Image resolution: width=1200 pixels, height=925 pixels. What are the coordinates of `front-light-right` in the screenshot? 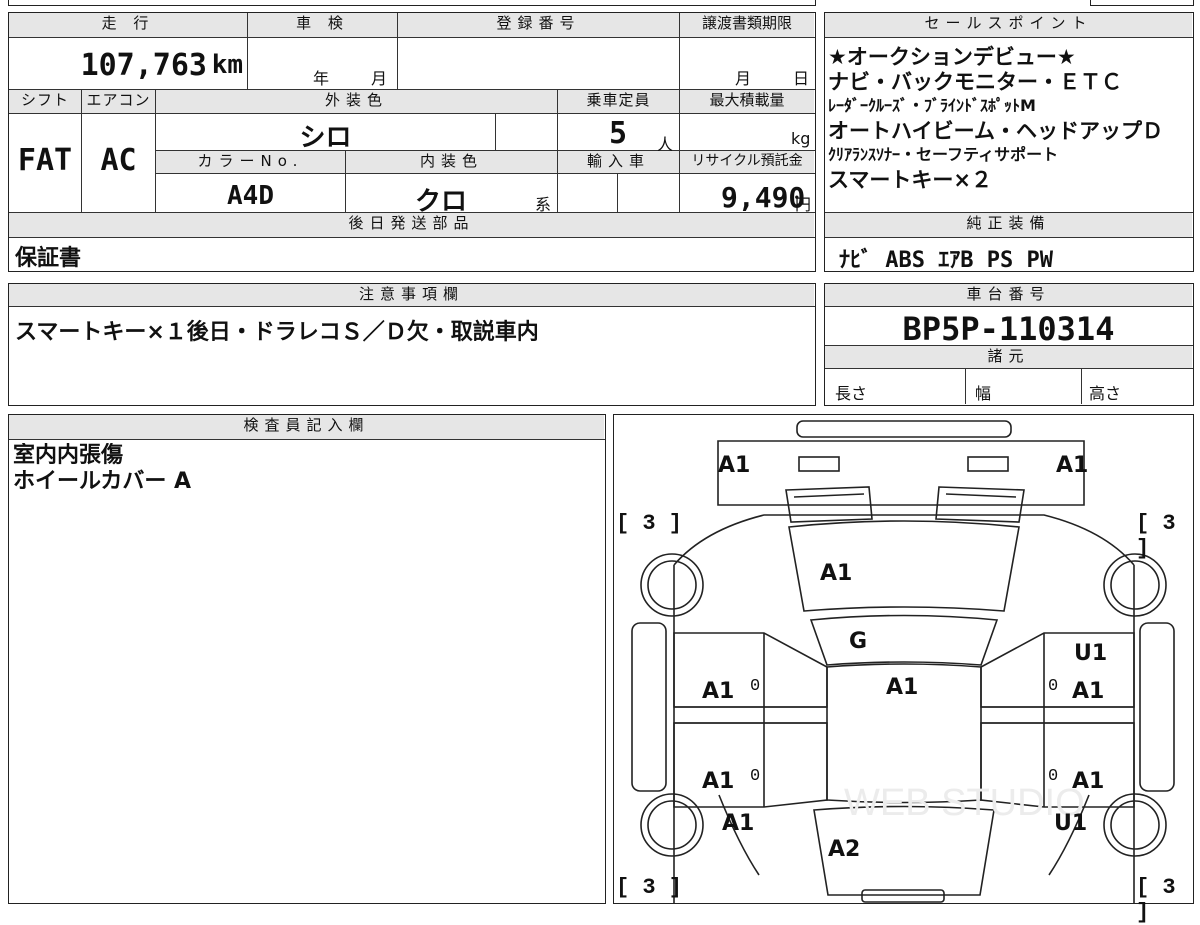 It's located at (988, 464).